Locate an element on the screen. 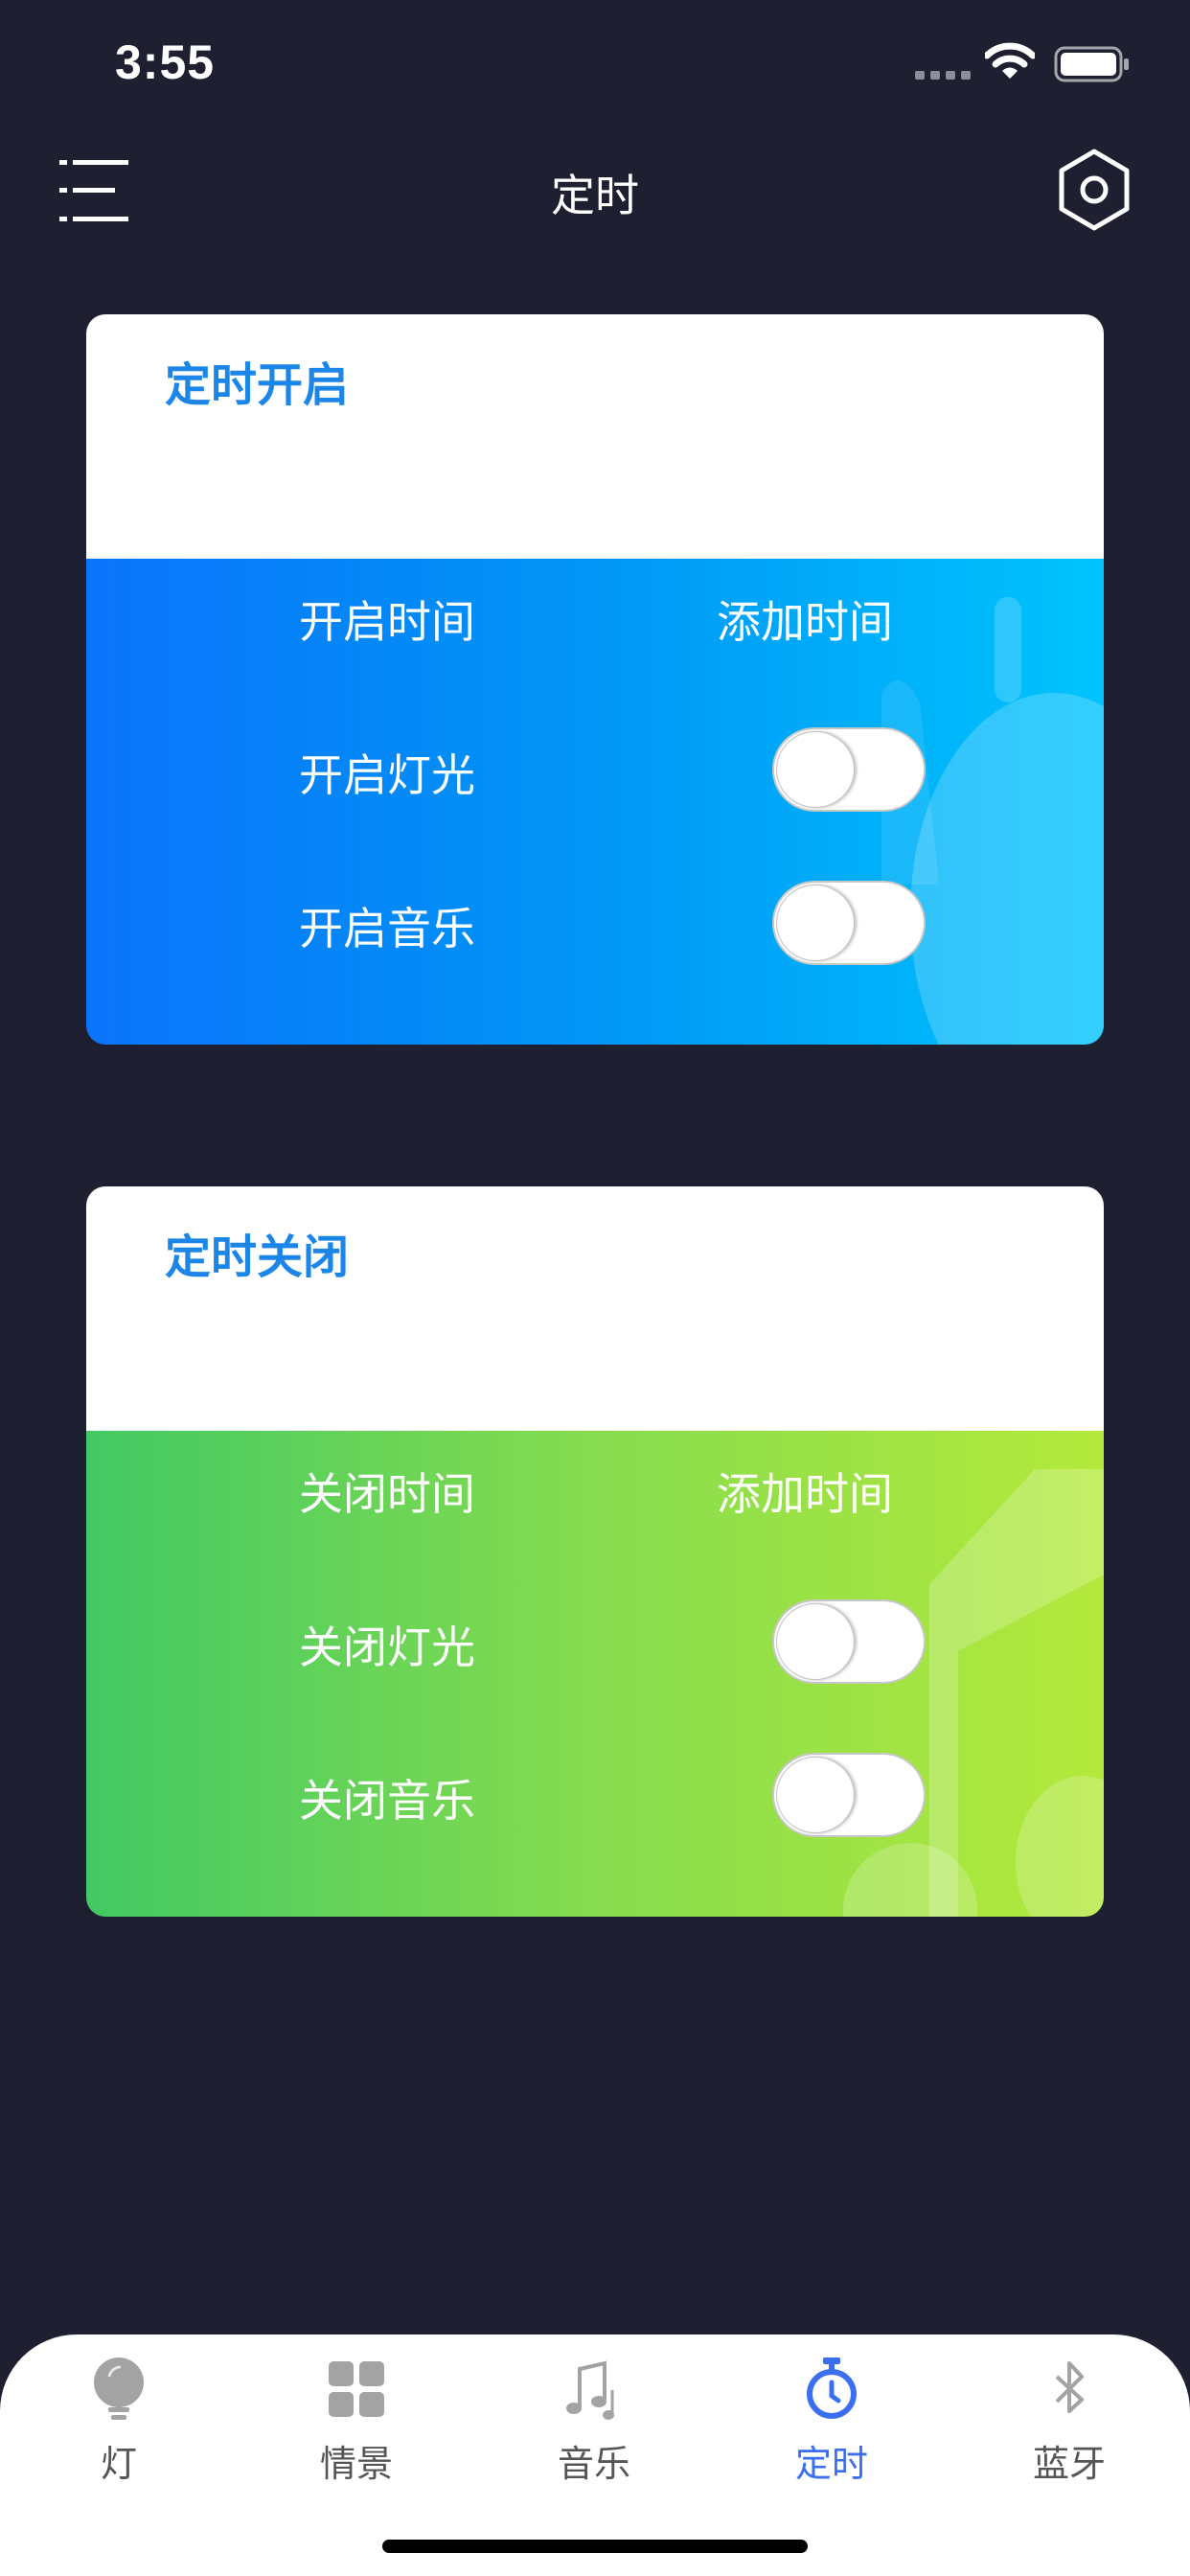 The width and height of the screenshot is (1190, 2576). grid-icon is located at coordinates (357, 2389).